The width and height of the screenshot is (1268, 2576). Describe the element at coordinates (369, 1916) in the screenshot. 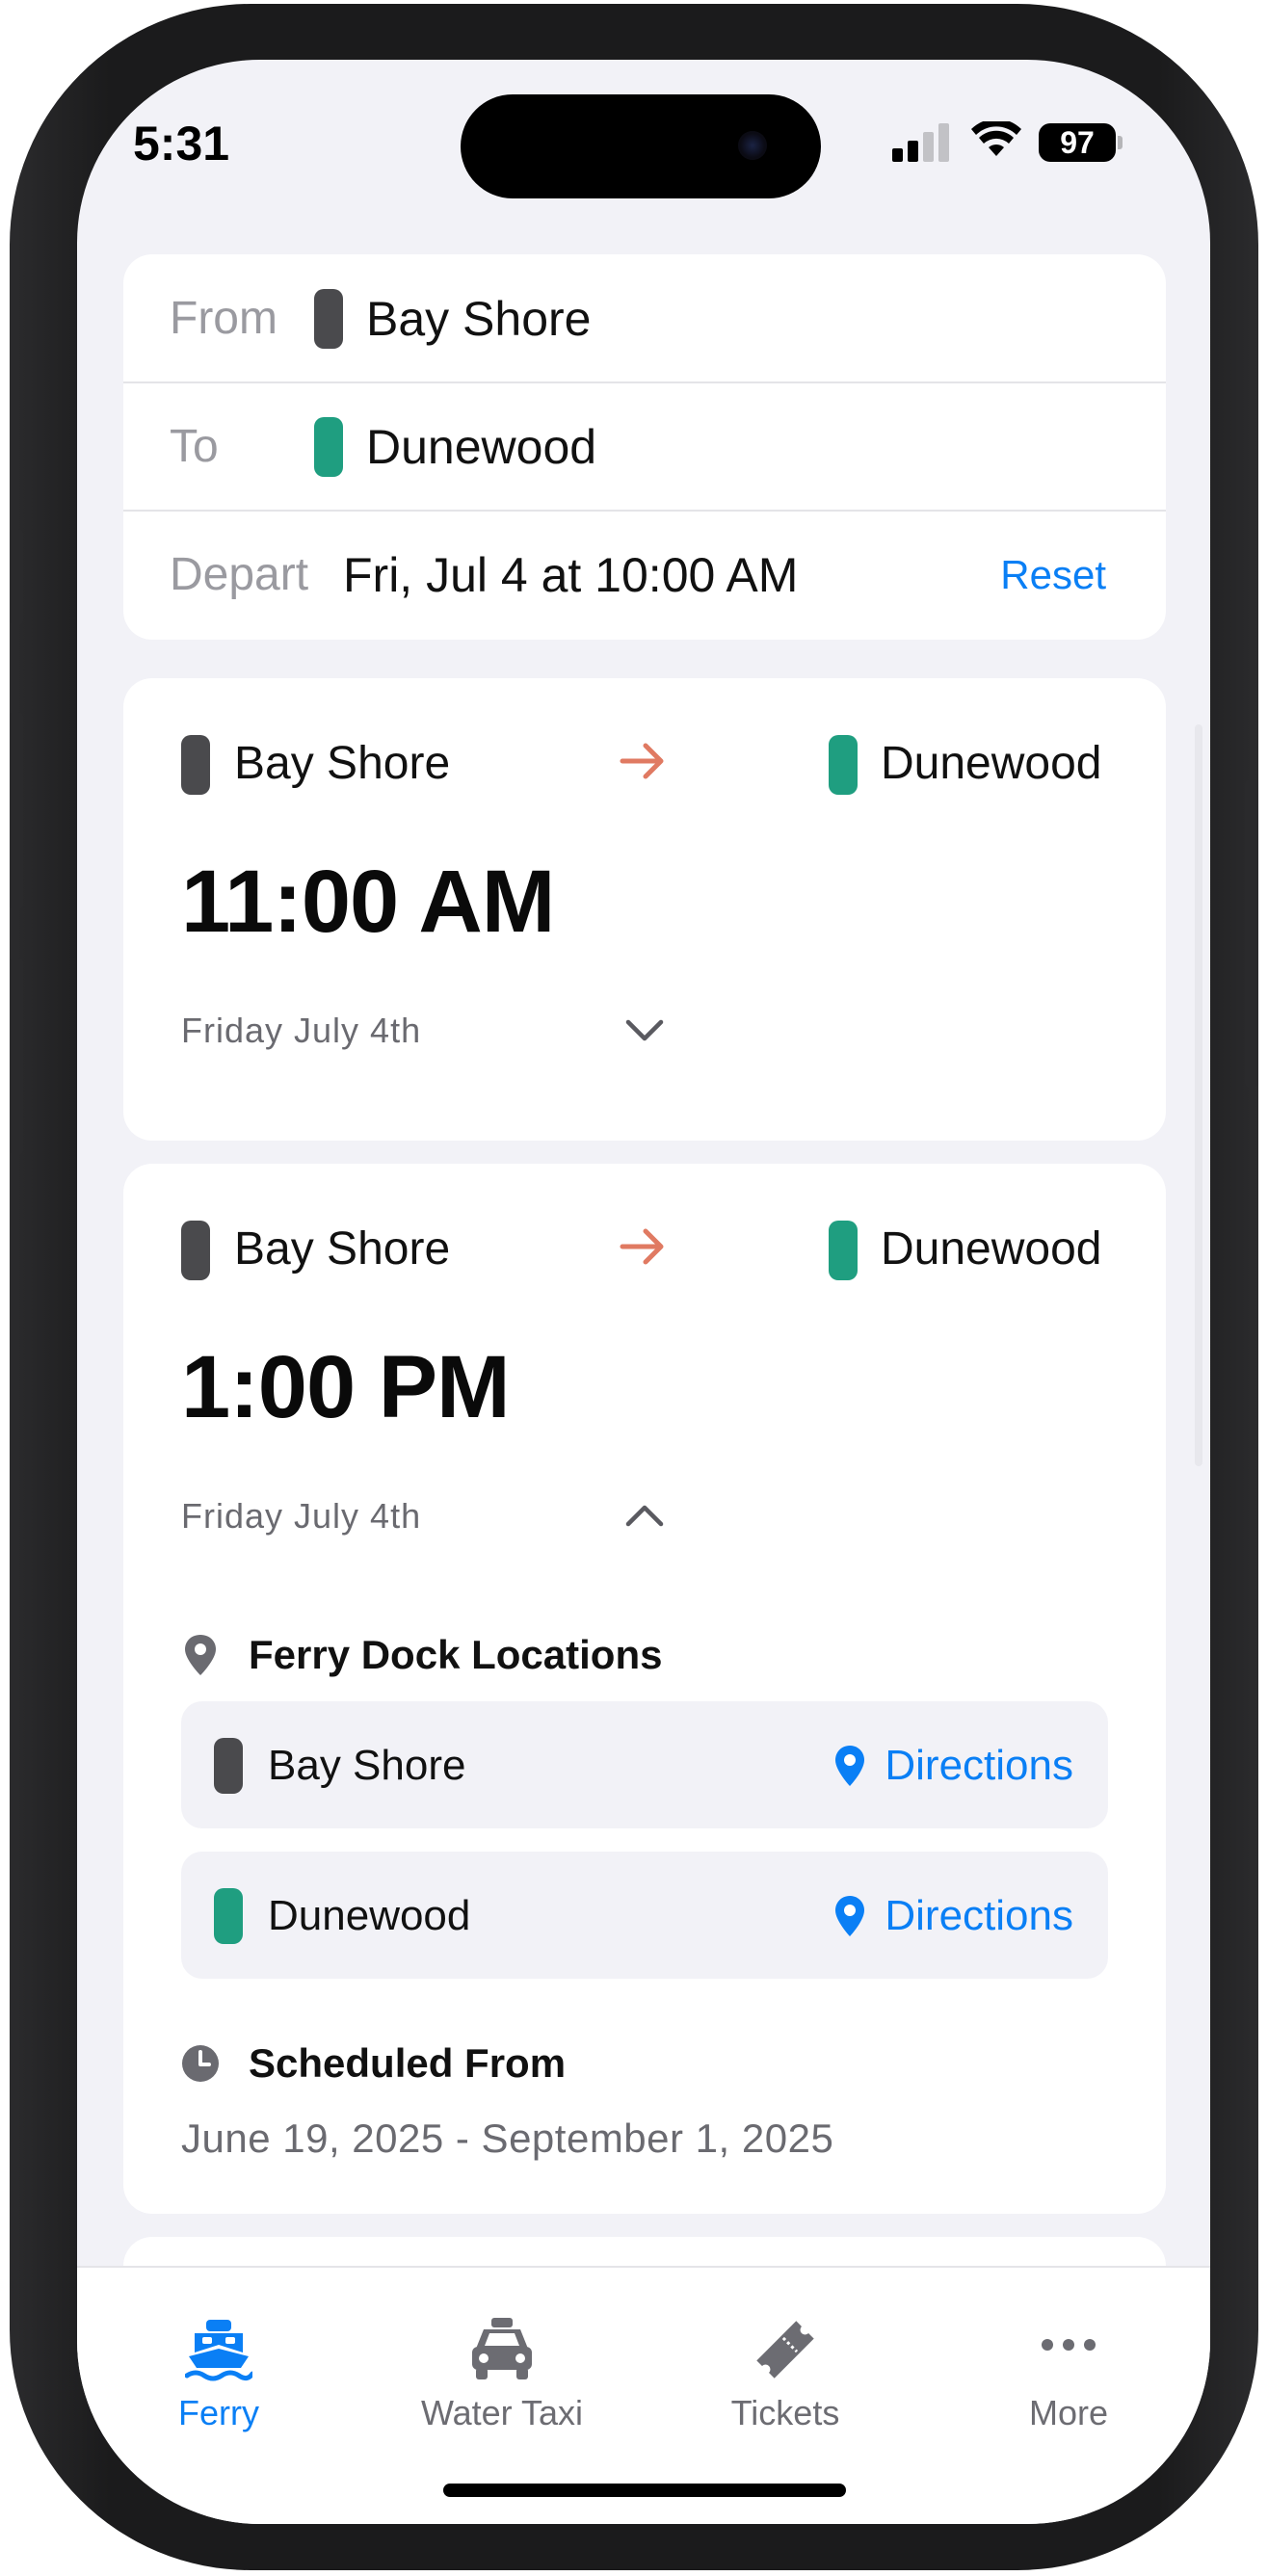

I see `dock-name: Dunewood` at that location.